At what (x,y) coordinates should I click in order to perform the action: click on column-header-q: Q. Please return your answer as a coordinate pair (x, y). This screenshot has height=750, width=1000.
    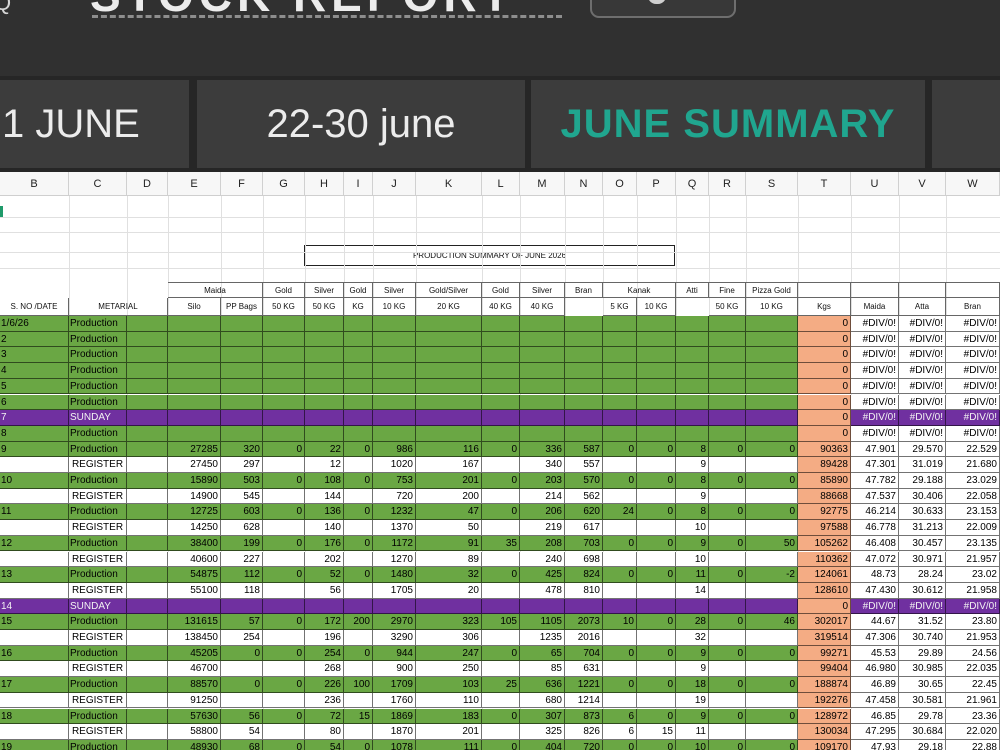
    Looking at the image, I should click on (692, 184).